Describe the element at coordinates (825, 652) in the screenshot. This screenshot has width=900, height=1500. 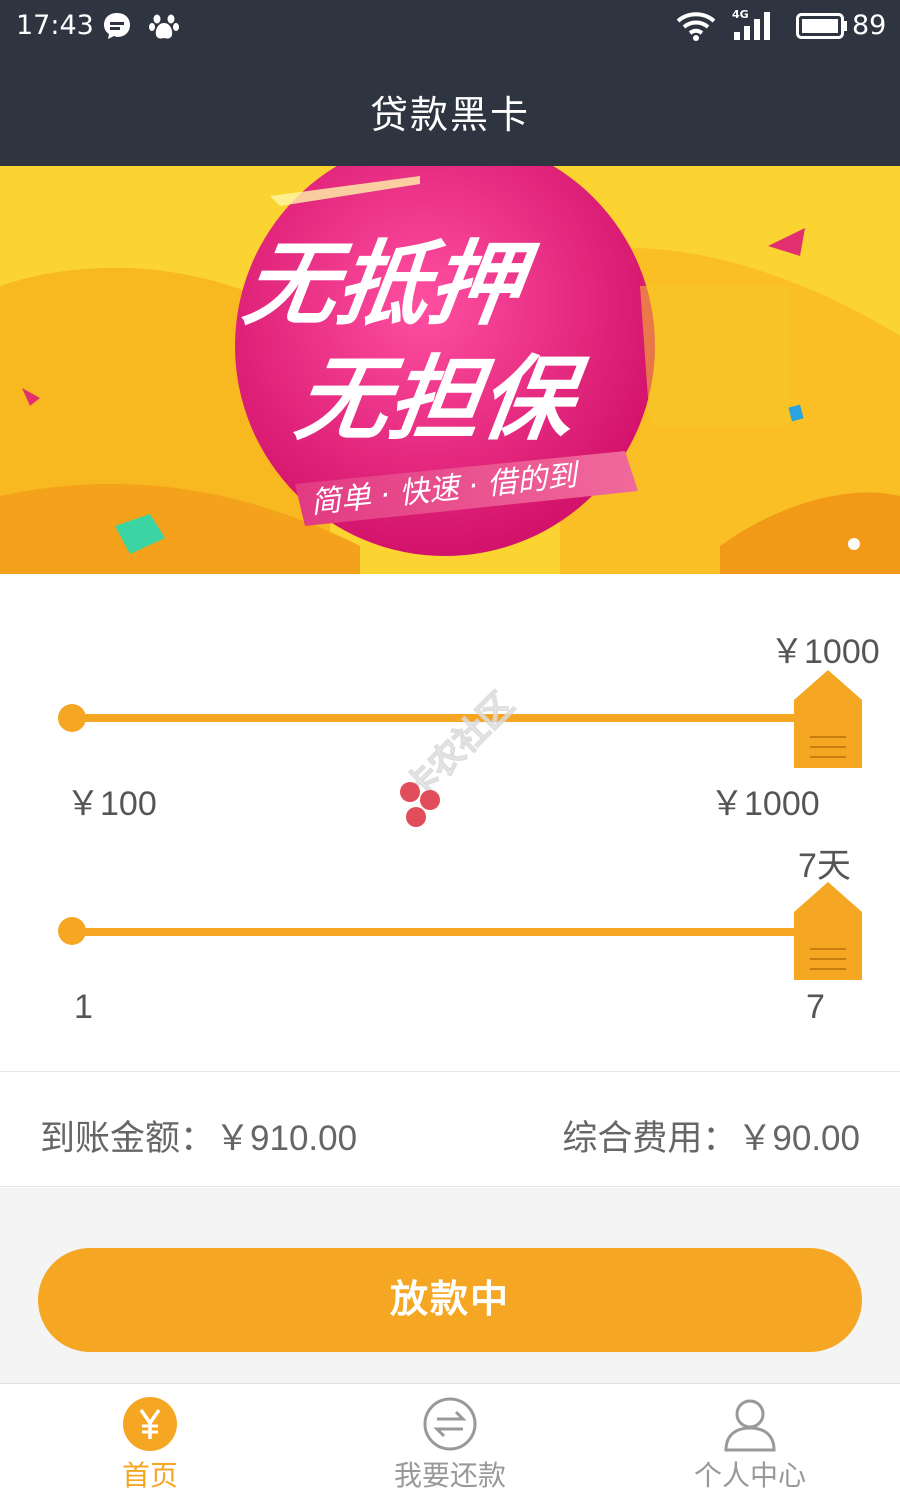
I see `amount-current-value: ￥1000` at that location.